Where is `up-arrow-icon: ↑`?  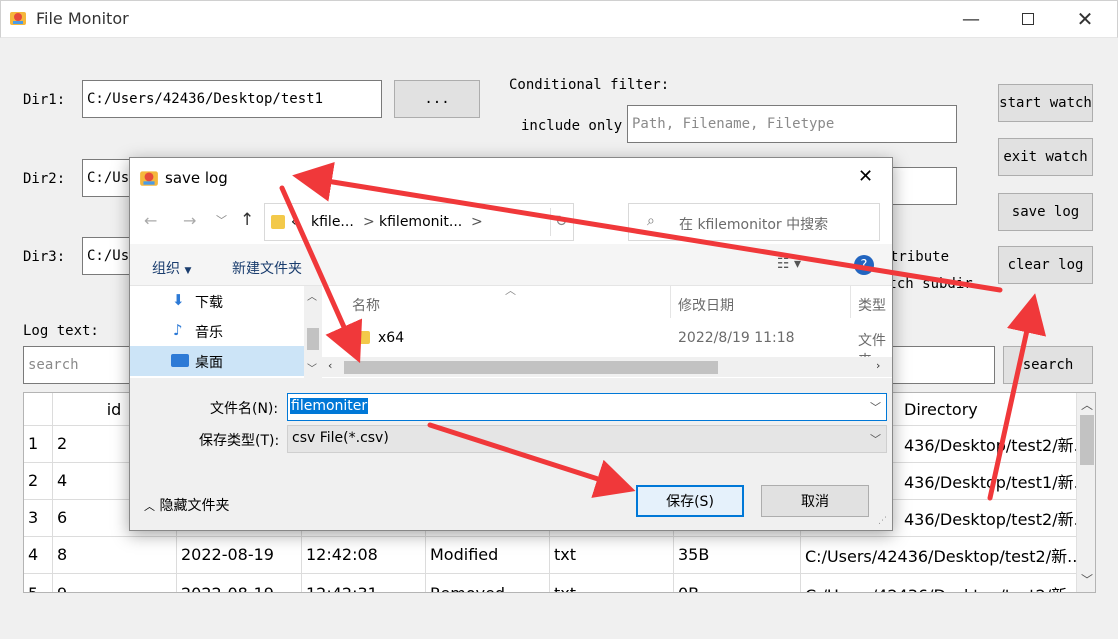 up-arrow-icon: ↑ is located at coordinates (247, 220).